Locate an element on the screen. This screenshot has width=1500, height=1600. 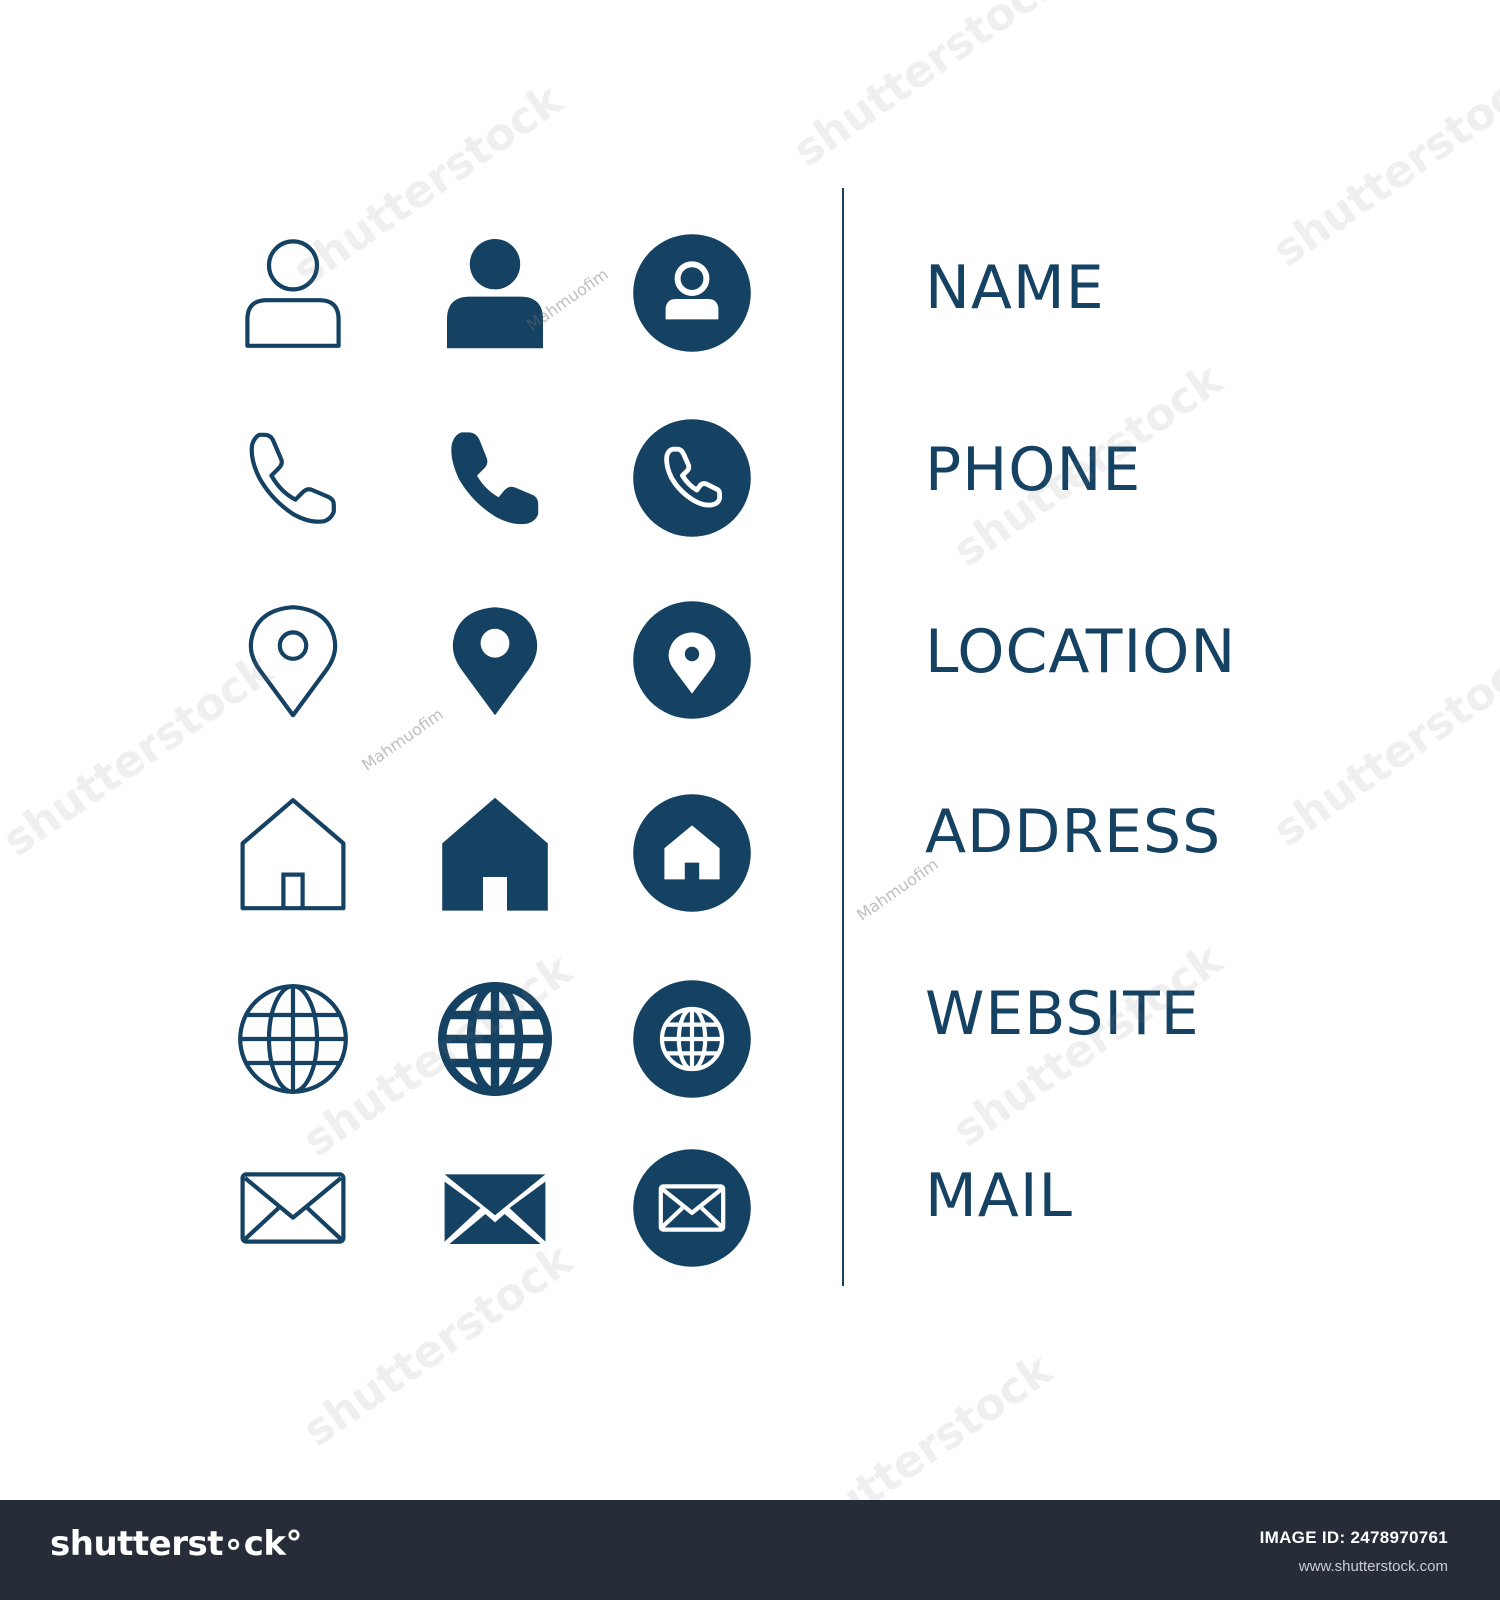
label-name: NAME is located at coordinates (1015, 288).